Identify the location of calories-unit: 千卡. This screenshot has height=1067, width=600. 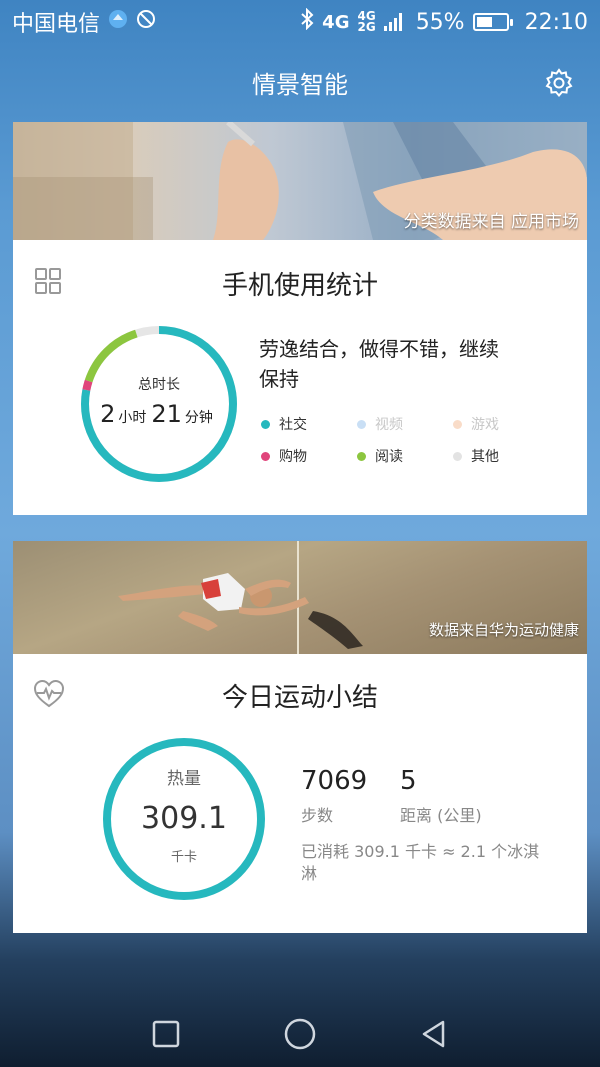
(183, 857).